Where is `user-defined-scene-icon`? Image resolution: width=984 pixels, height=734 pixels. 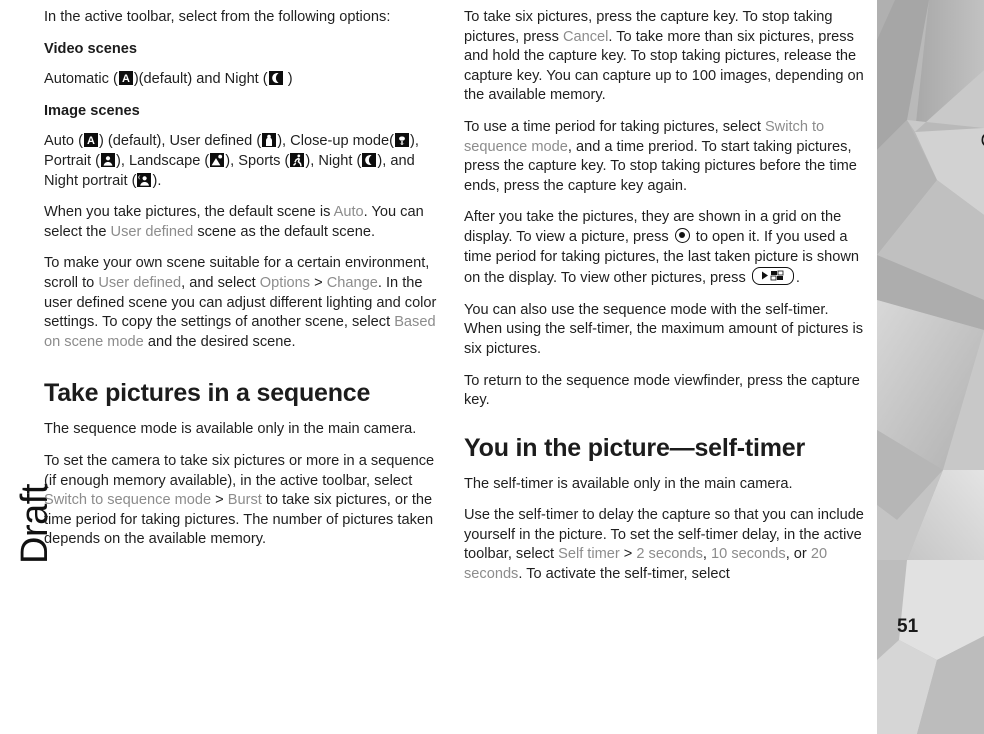
user-defined-scene-icon is located at coordinates (269, 140).